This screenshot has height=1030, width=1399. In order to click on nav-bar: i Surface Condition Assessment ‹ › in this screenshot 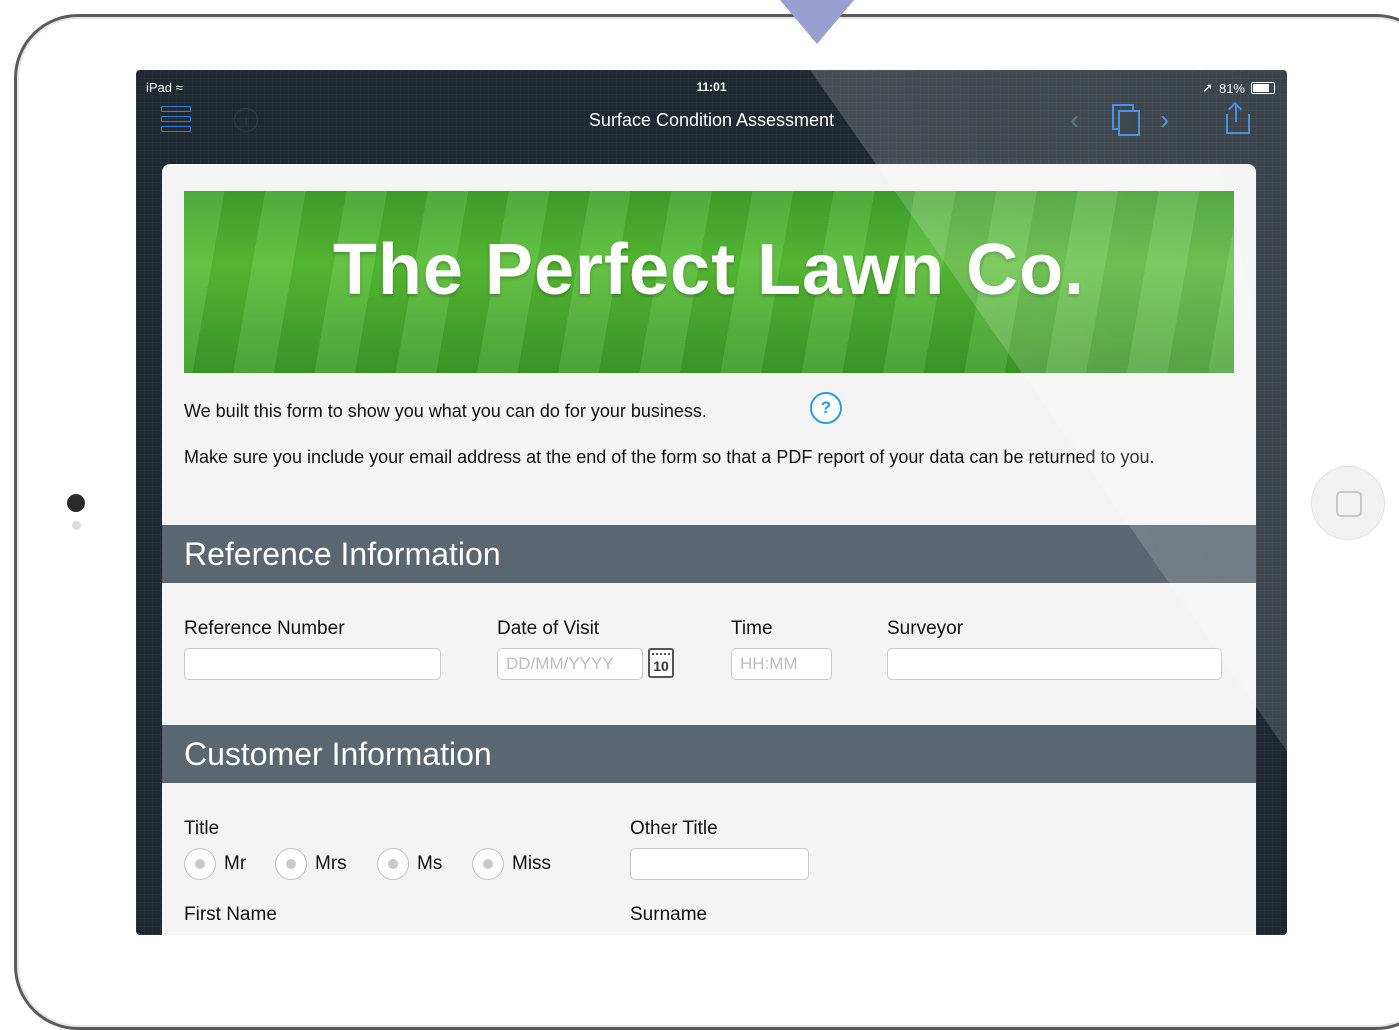, I will do `click(711, 132)`.